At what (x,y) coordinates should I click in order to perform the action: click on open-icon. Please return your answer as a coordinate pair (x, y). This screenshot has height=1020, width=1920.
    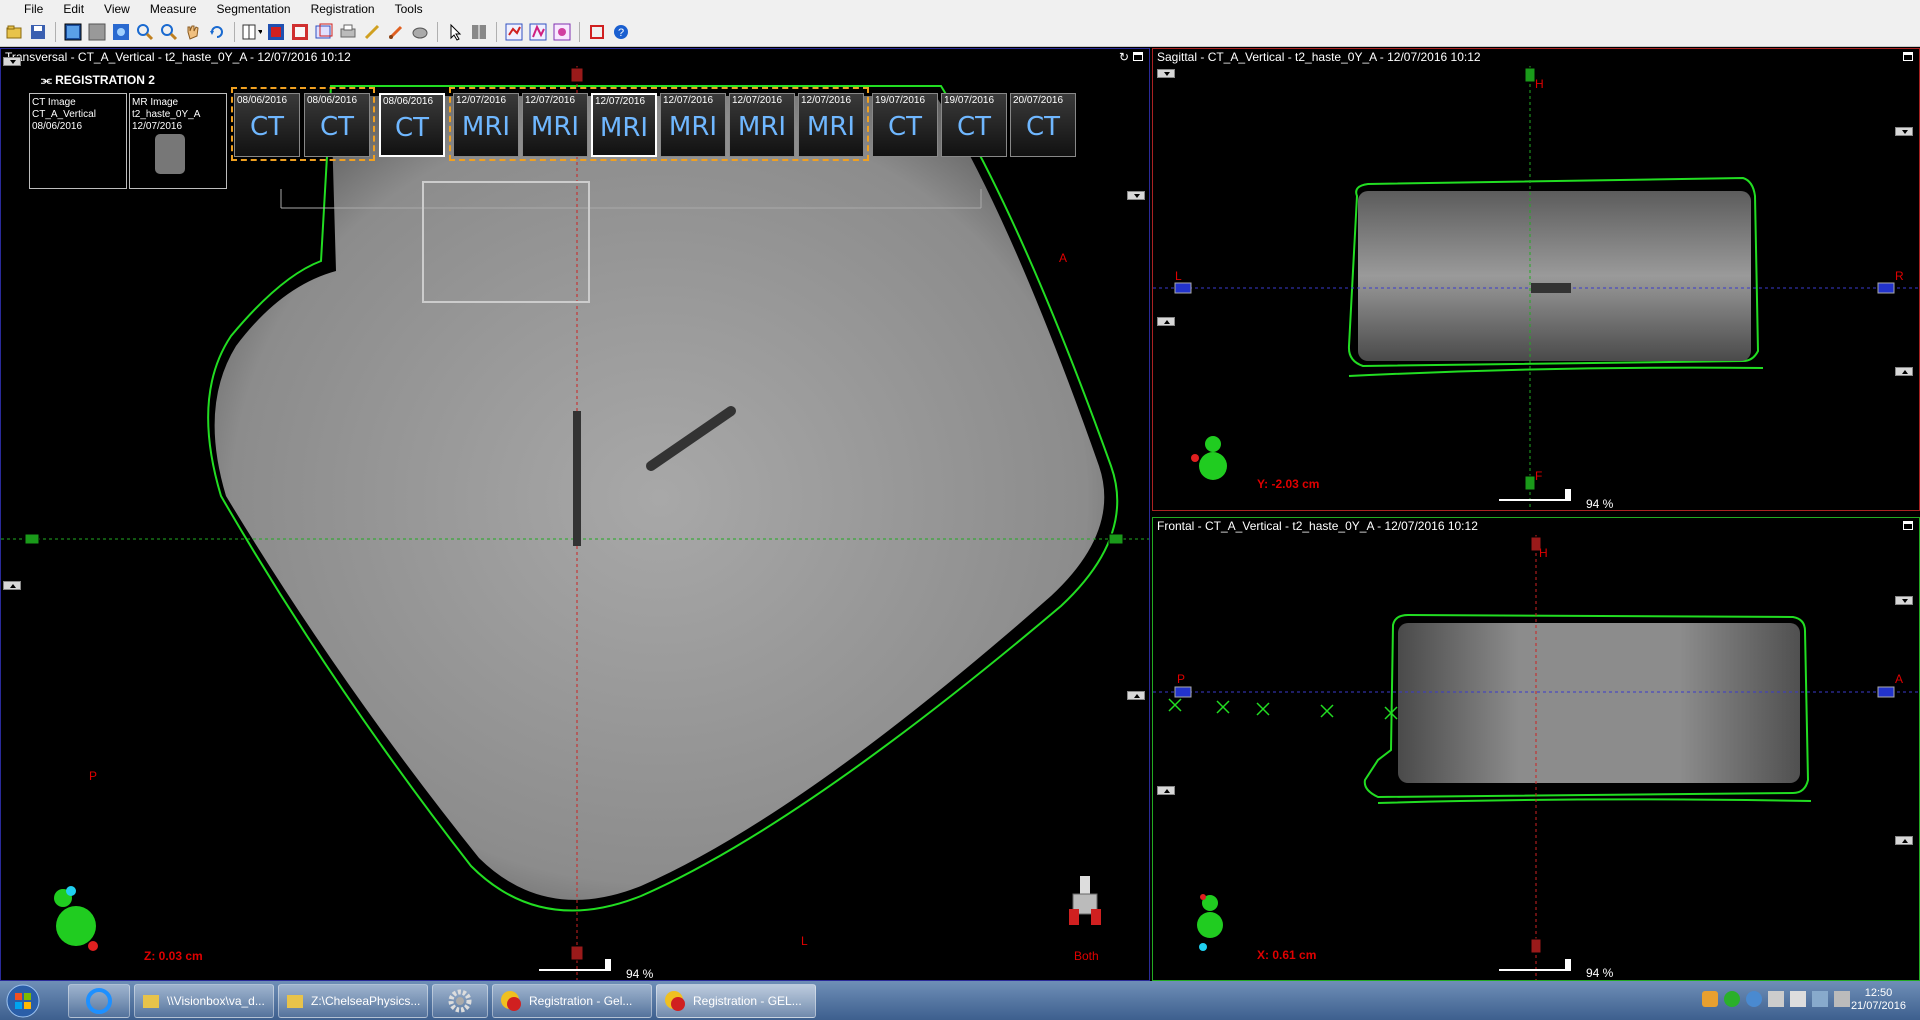
    Looking at the image, I should click on (14, 32).